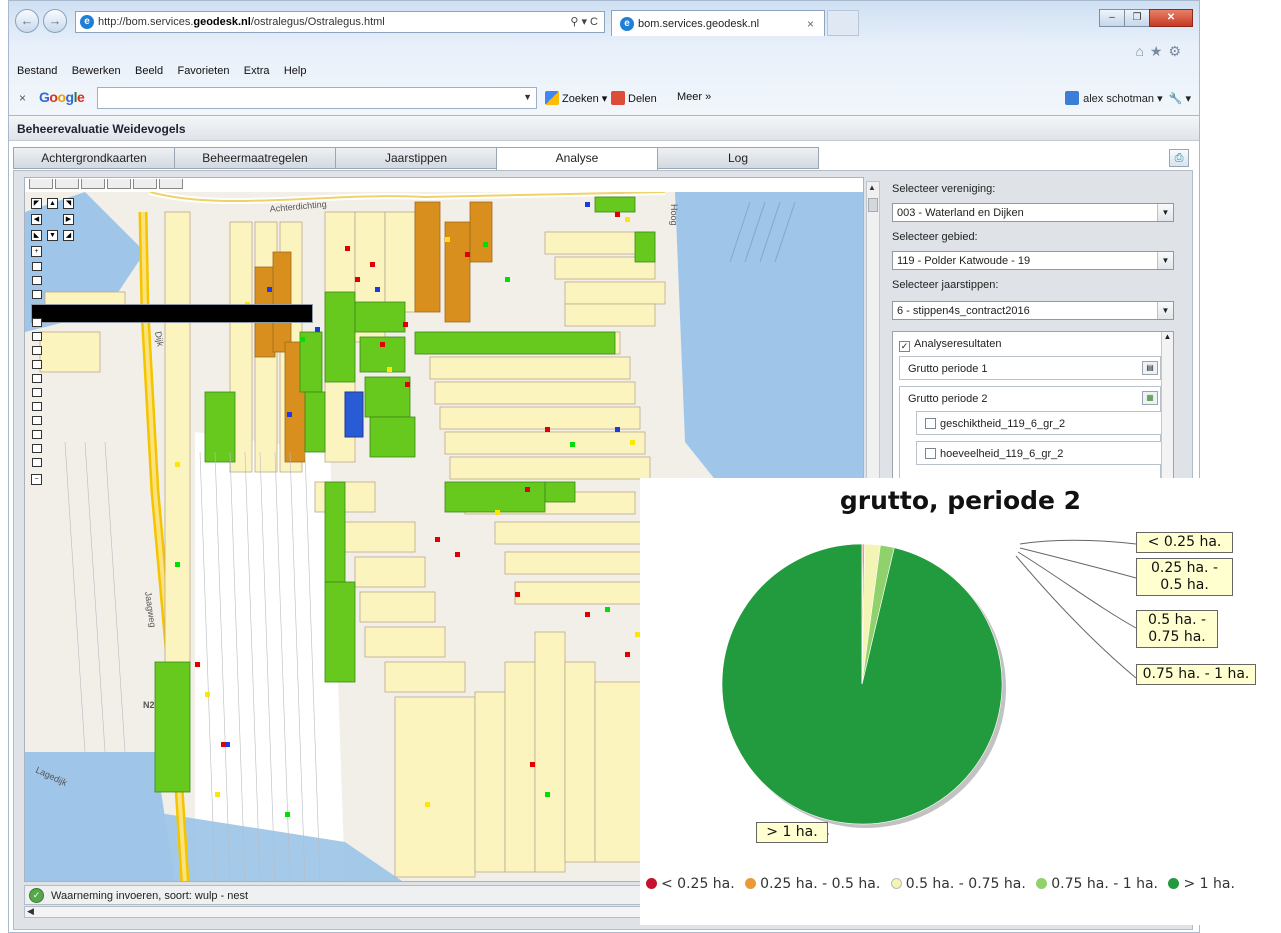 The image size is (1281, 933). Describe the element at coordinates (52, 203) in the screenshot. I see `pan-up-button: ▲` at that location.